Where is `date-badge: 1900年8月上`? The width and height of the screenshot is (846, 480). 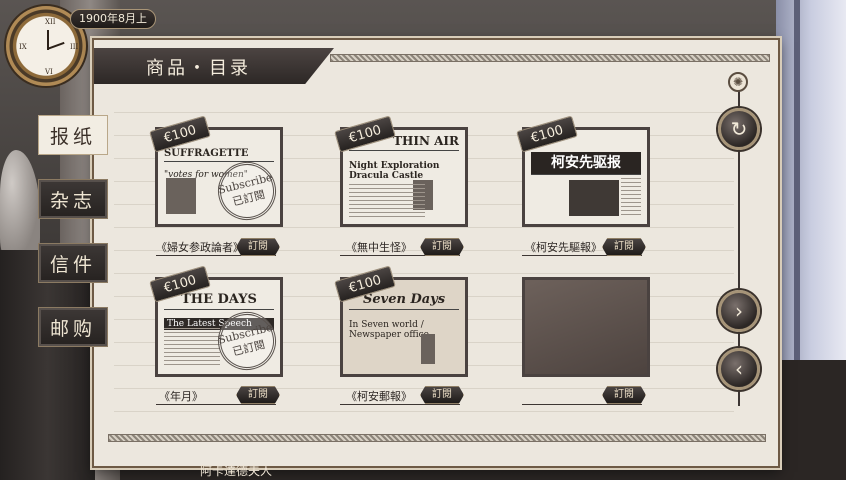
date-badge: 1900年8月上 is located at coordinates (113, 19).